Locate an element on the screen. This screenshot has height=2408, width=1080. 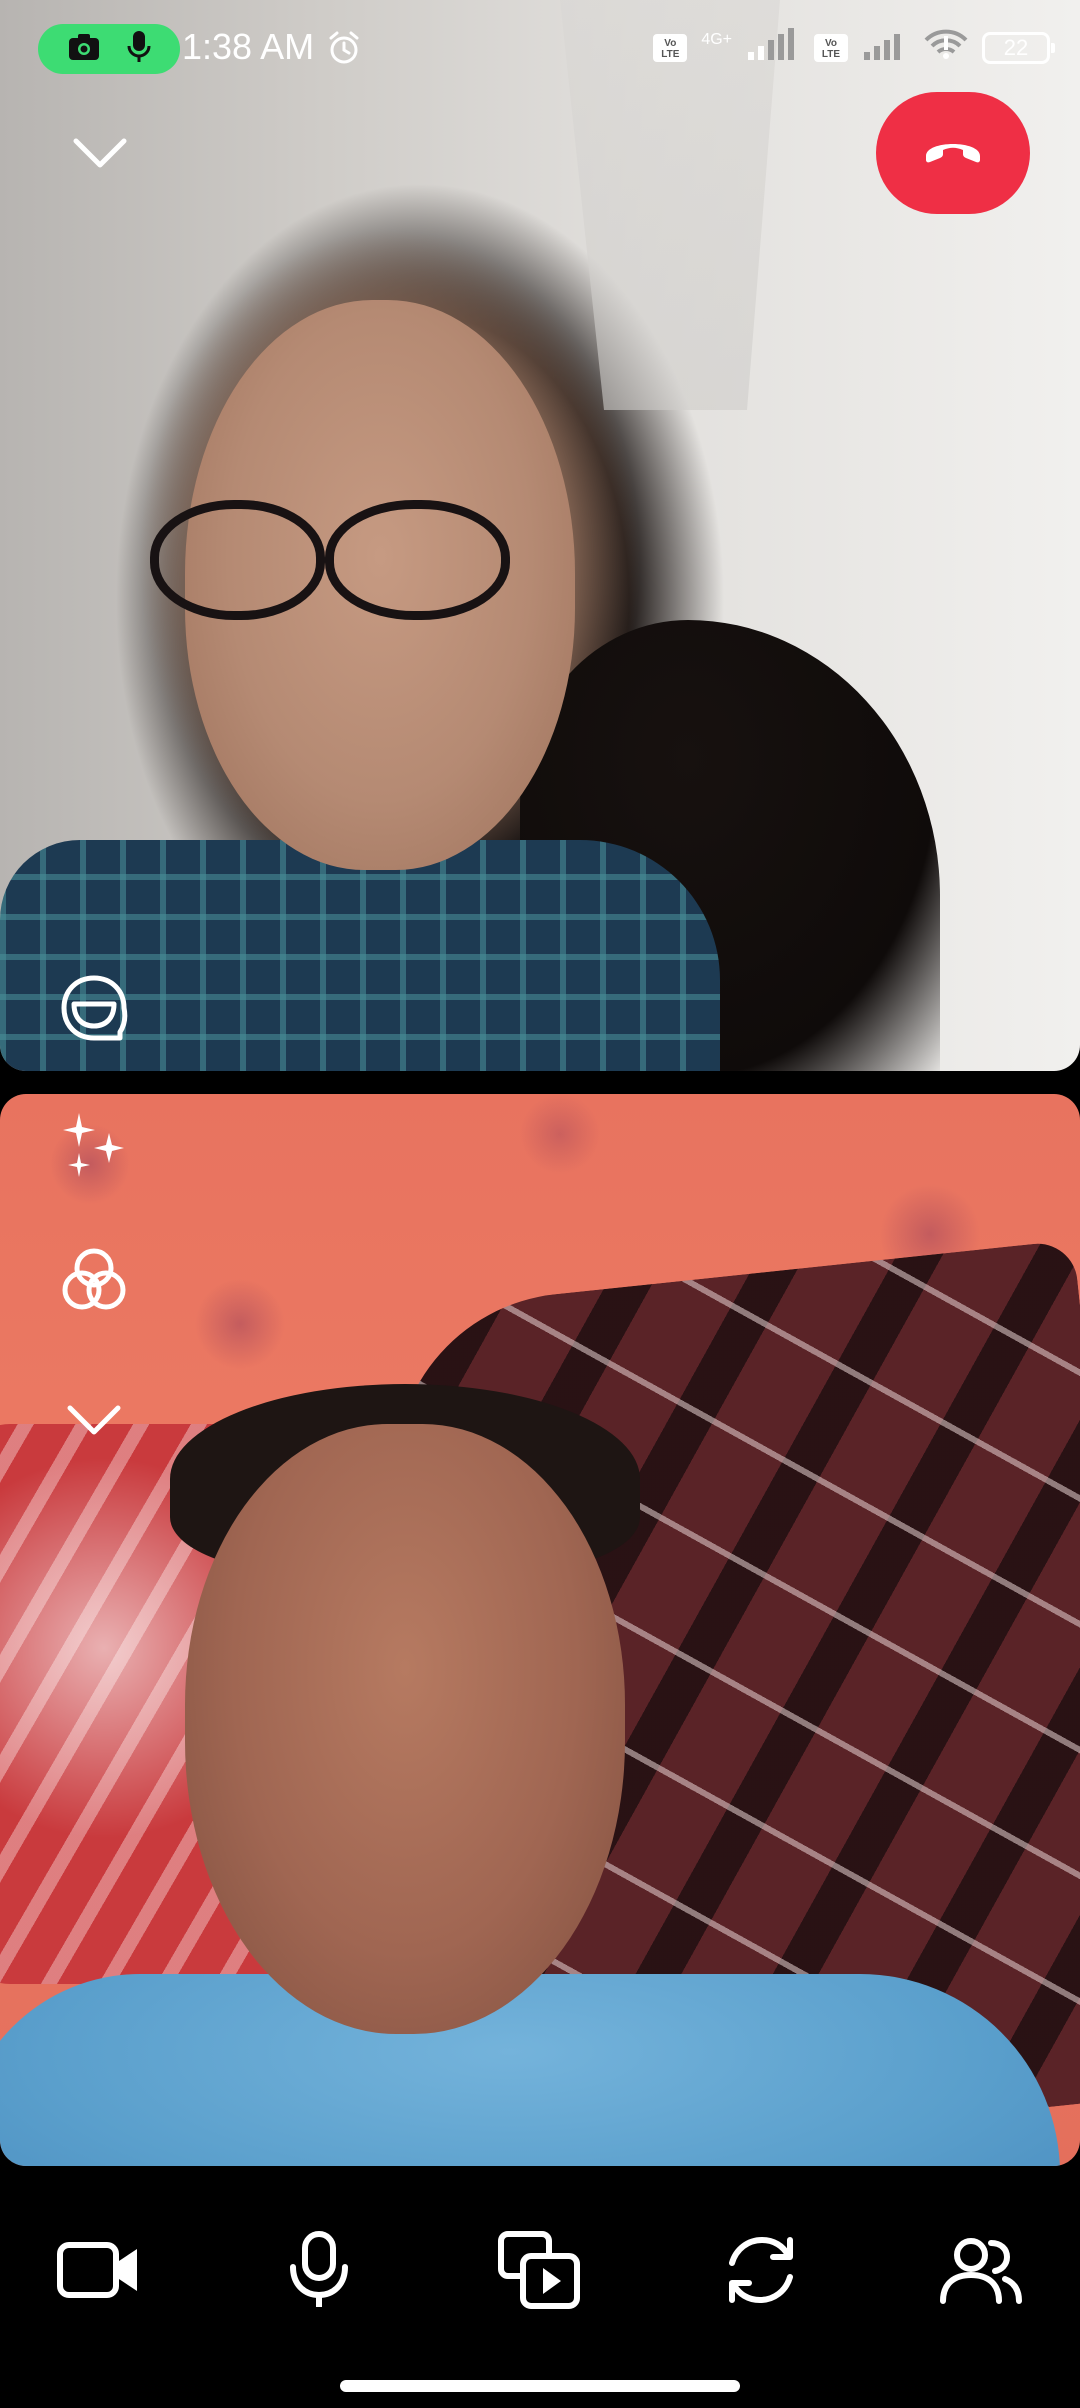
media-share-icon is located at coordinates (539, 2272).